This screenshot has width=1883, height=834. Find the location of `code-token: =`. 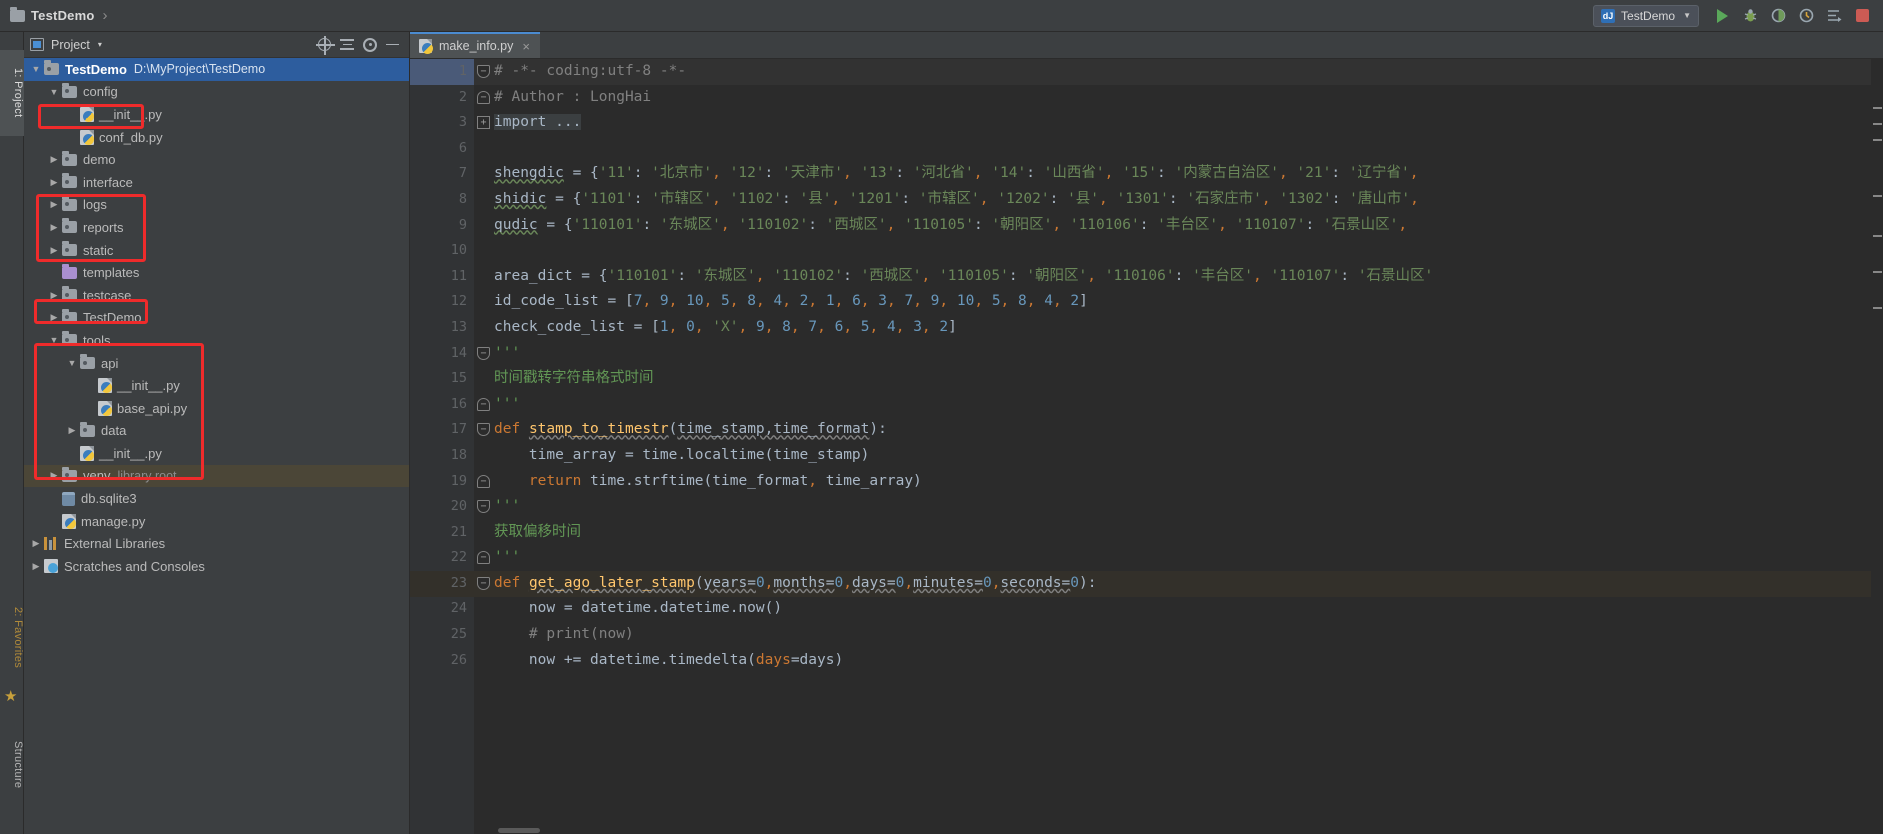

code-token: = is located at coordinates (550, 224).